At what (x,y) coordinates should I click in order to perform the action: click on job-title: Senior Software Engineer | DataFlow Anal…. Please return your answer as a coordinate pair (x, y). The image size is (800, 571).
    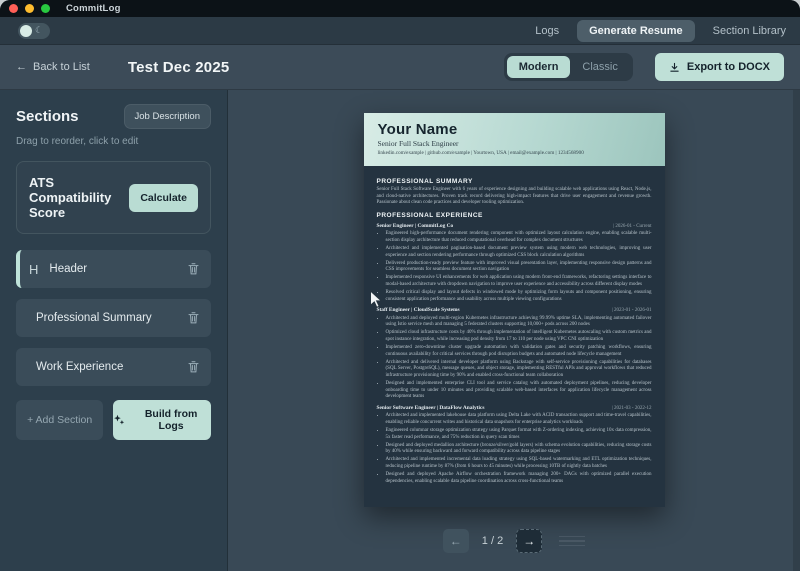
    Looking at the image, I should click on (430, 407).